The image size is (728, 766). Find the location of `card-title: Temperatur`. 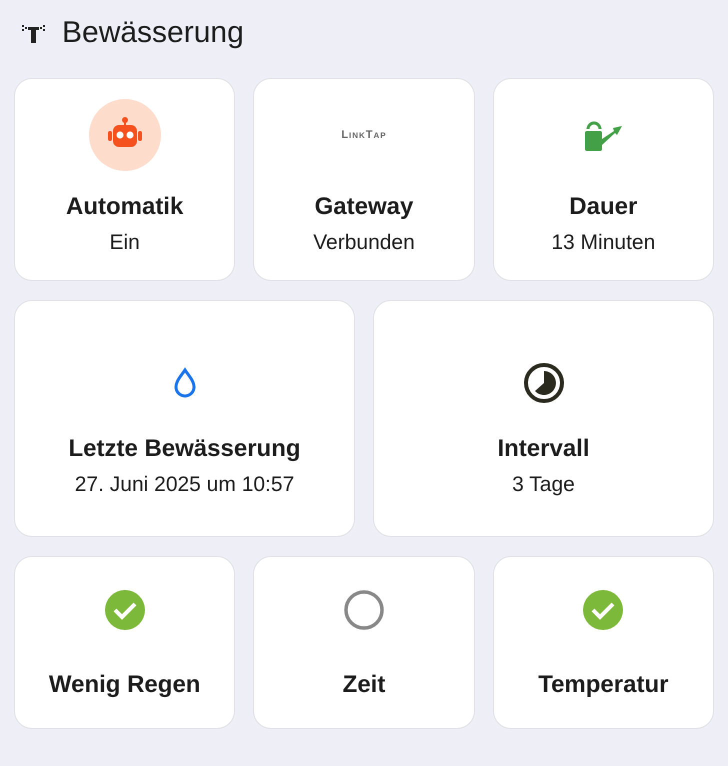

card-title: Temperatur is located at coordinates (603, 685).